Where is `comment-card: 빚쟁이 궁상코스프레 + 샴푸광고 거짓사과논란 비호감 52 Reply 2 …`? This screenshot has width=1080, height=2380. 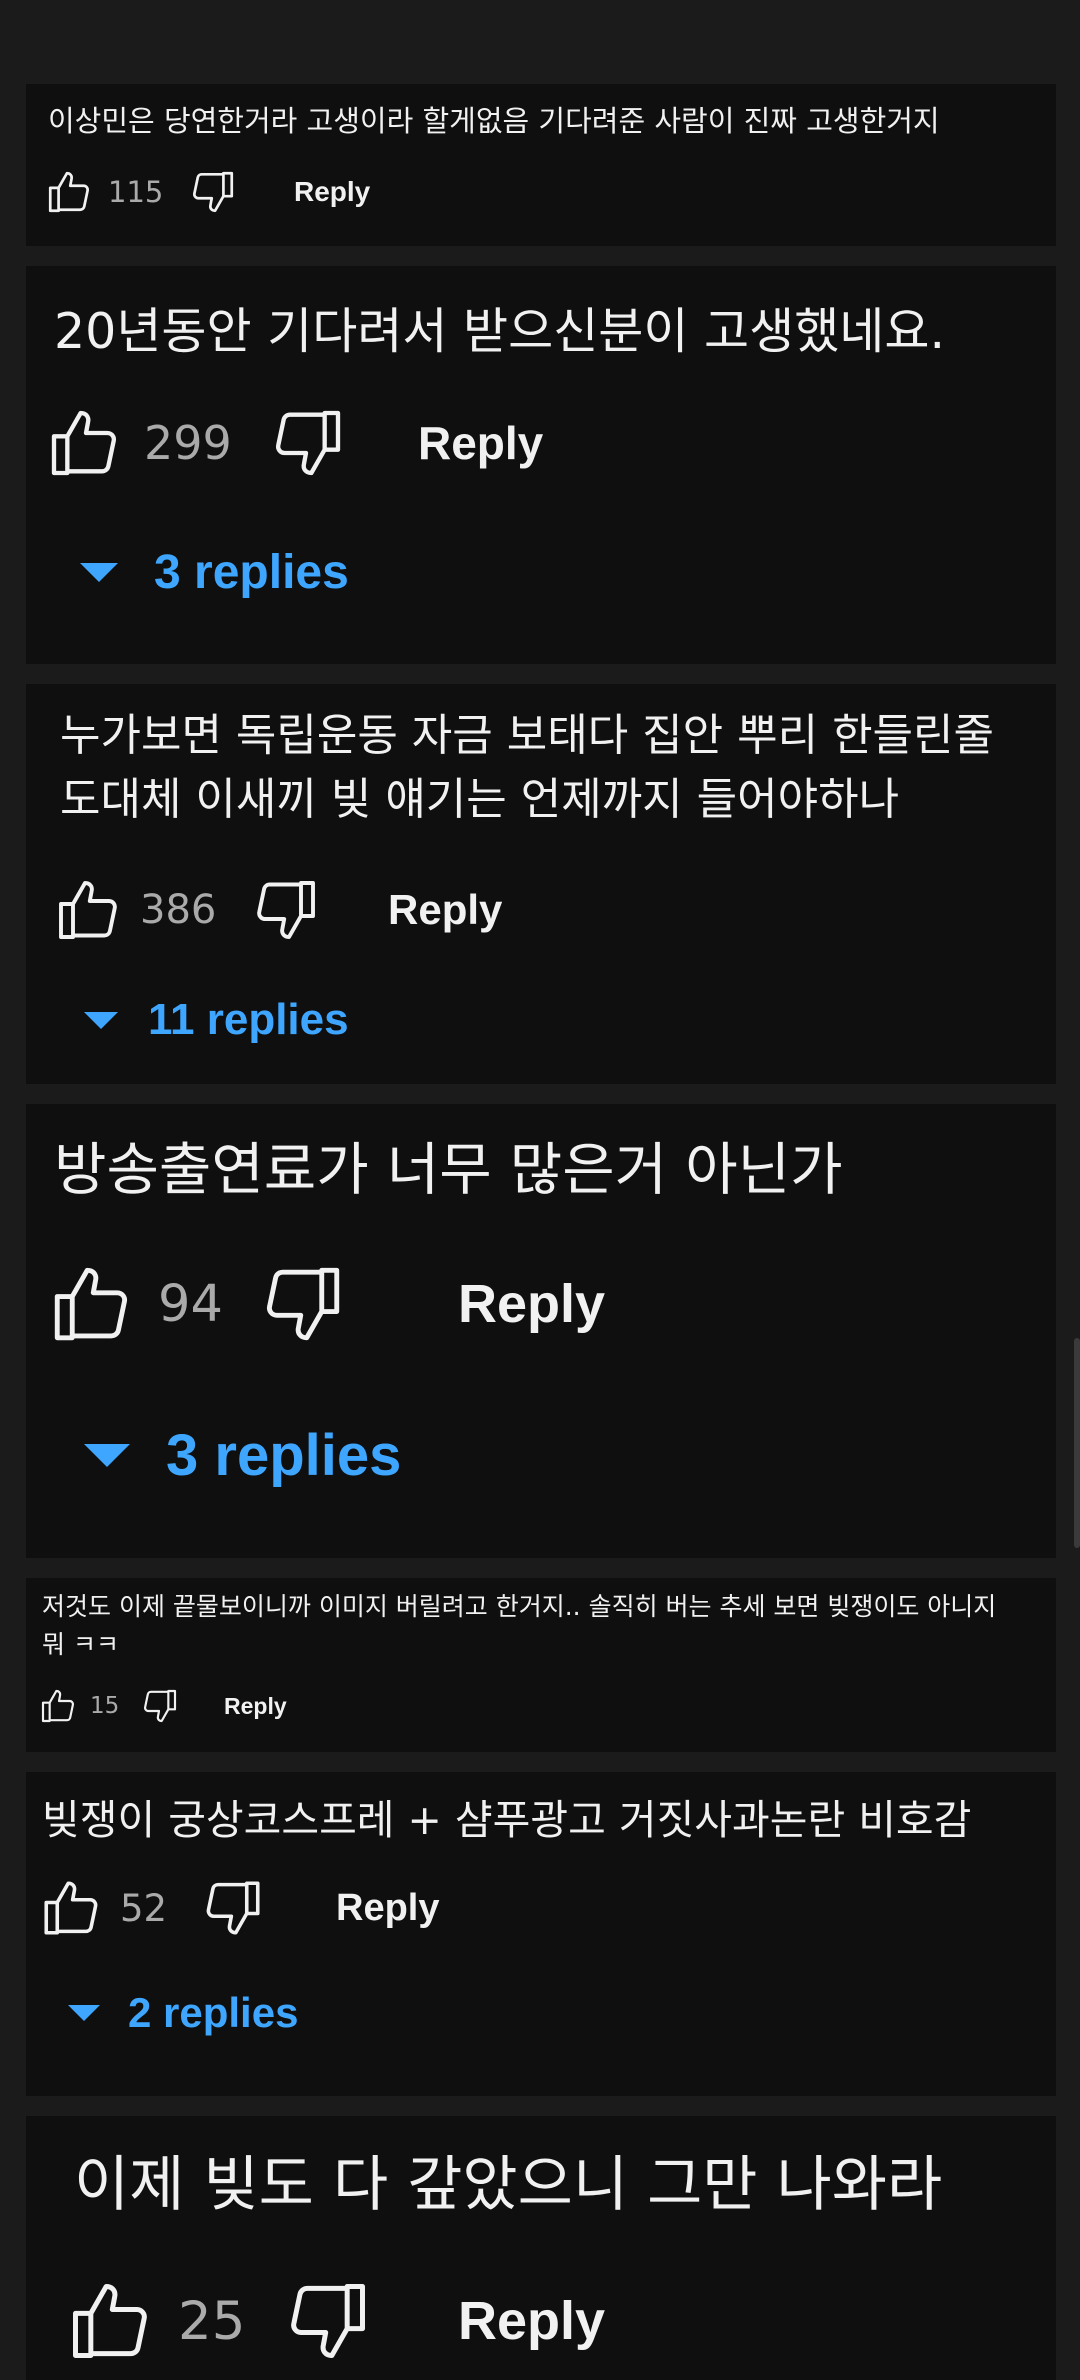 comment-card: 빚쟁이 궁상코스프레 + 샴푸광고 거짓사과논란 비호감 52 Reply 2 … is located at coordinates (541, 1934).